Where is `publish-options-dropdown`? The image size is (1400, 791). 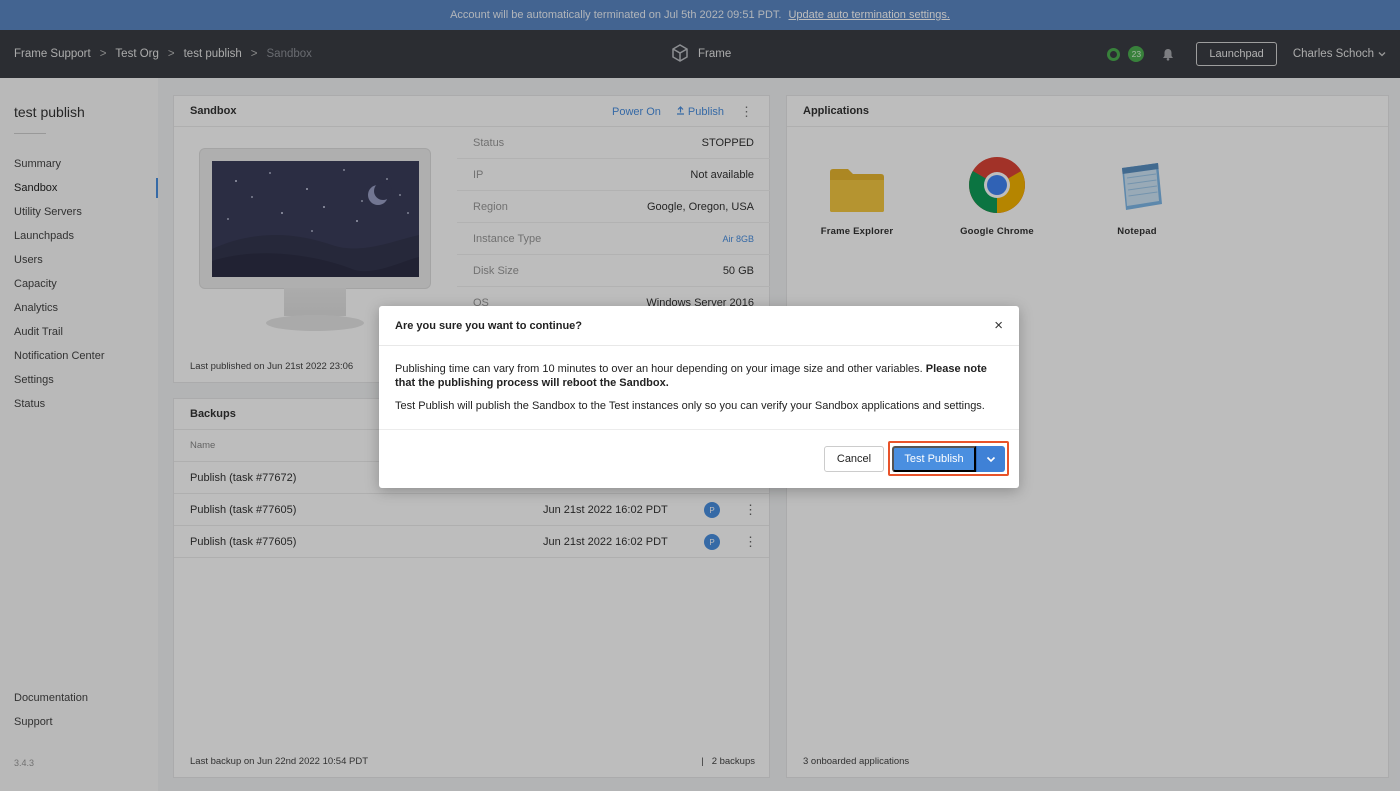
publish-options-dropdown is located at coordinates (990, 459).